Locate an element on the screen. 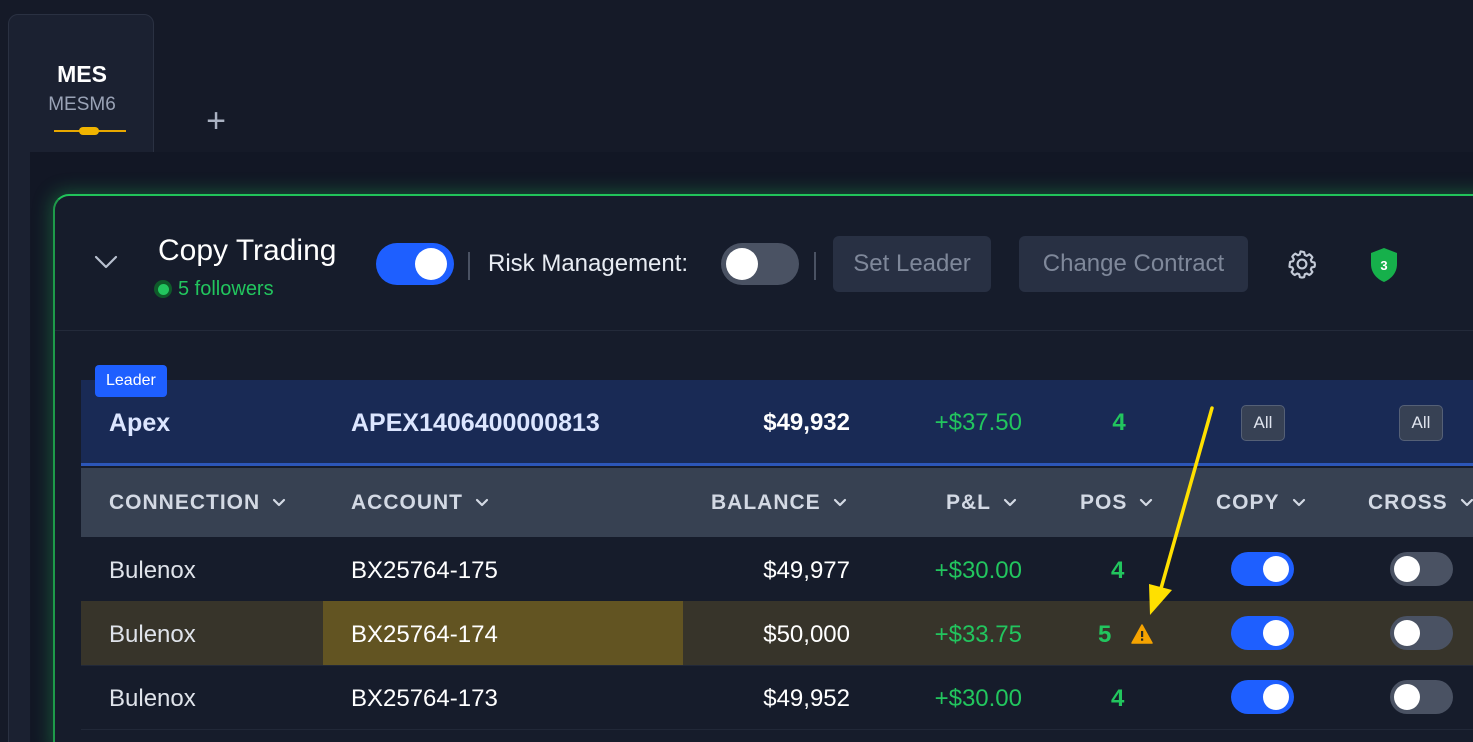 This screenshot has height=742, width=1473. shield-icon: 3 is located at coordinates (1384, 265).